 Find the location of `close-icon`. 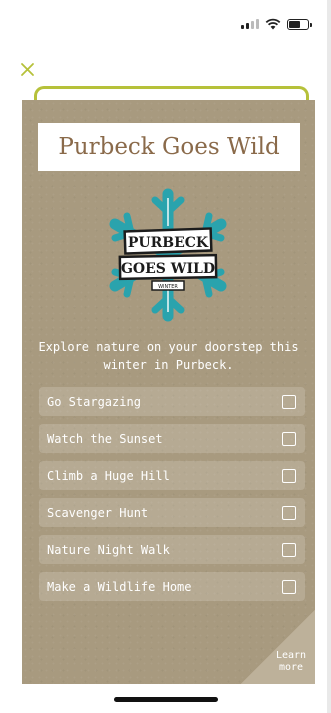

close-icon is located at coordinates (28, 70).